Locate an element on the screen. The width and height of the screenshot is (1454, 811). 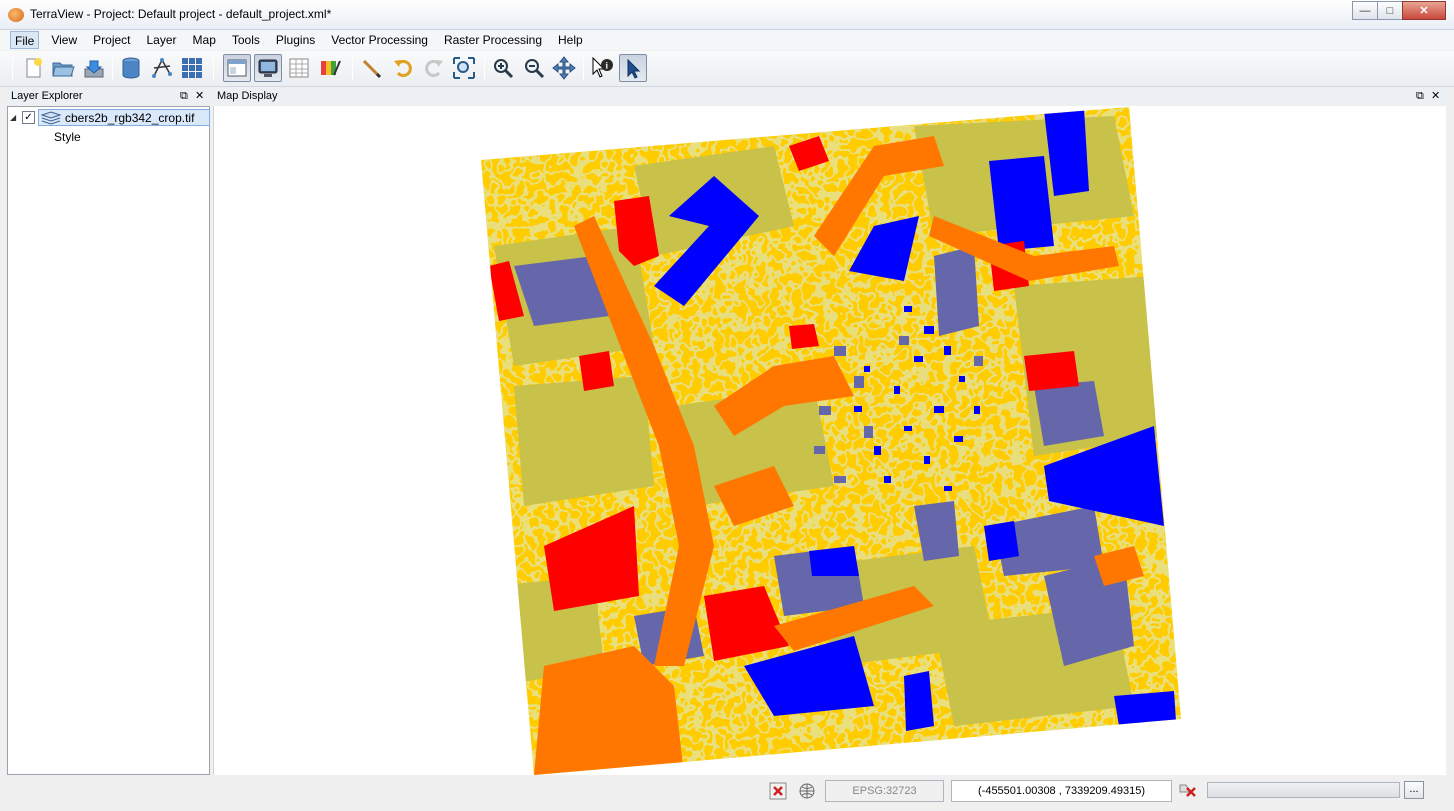
table-icon is located at coordinates (299, 68).